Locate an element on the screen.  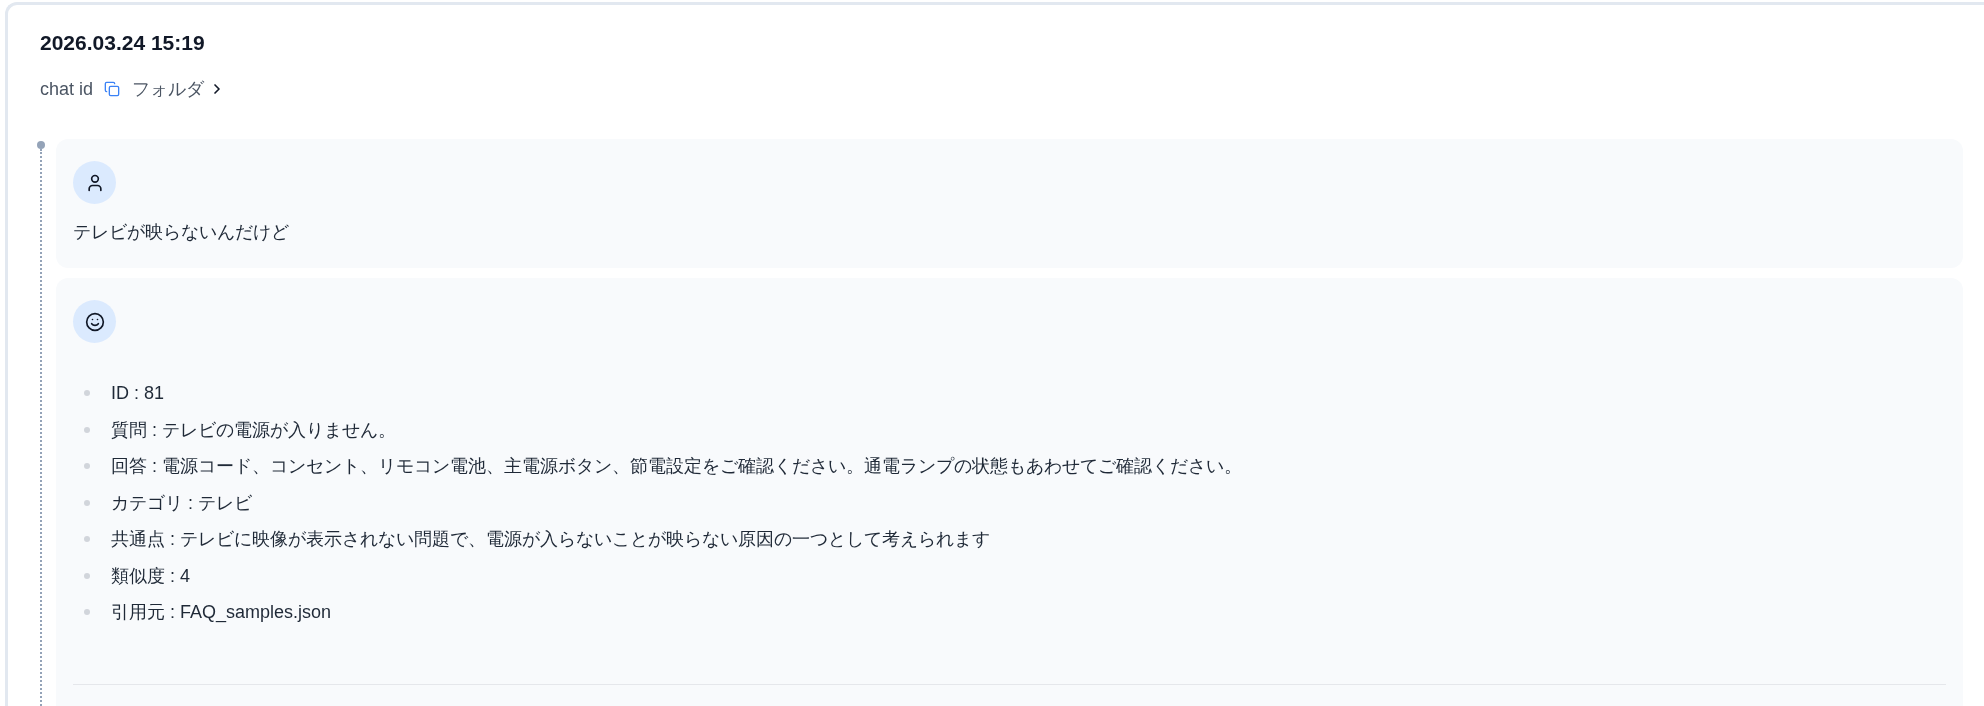
list-item-text: ID : 81 is located at coordinates (138, 393).